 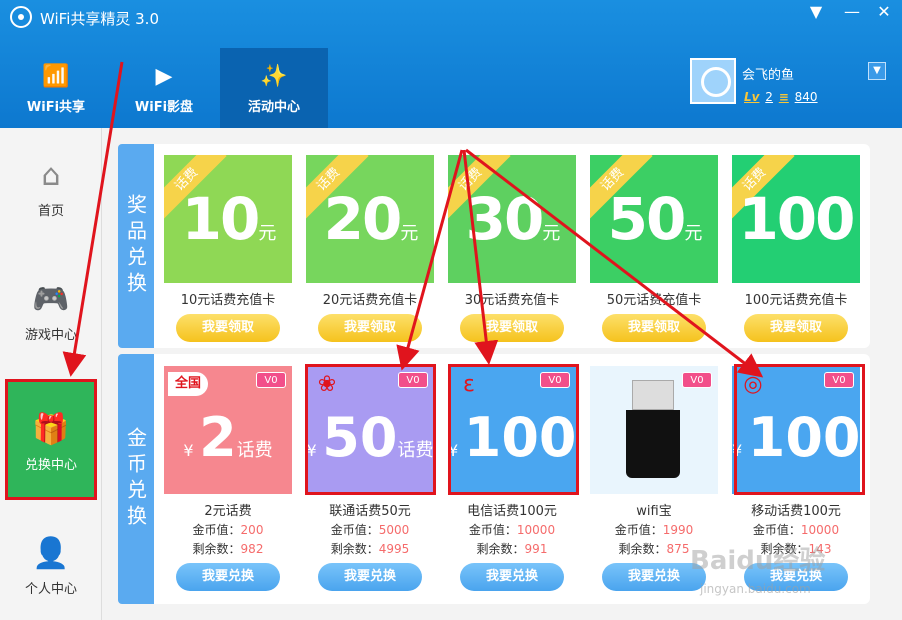 What do you see at coordinates (50, 211) in the screenshot?
I see `sidebar-item-label: 首页` at bounding box center [50, 211].